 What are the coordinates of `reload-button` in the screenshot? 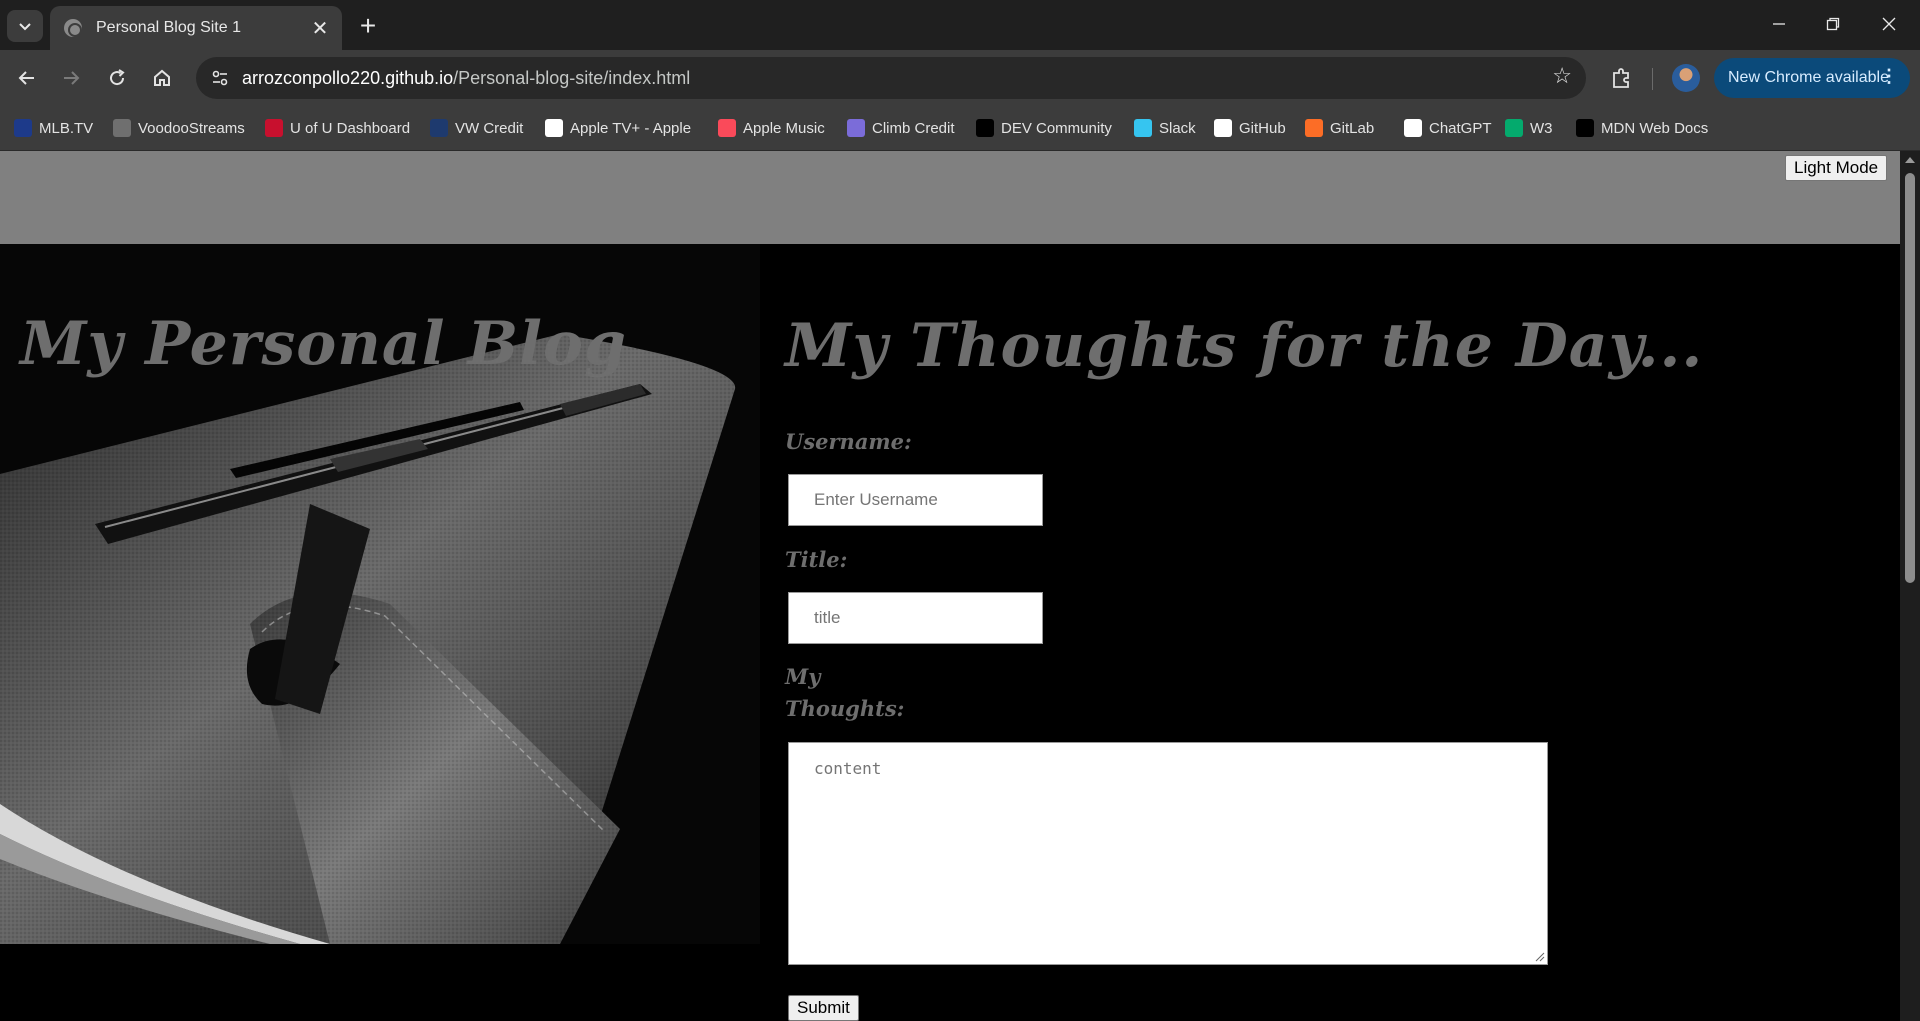 It's located at (117, 78).